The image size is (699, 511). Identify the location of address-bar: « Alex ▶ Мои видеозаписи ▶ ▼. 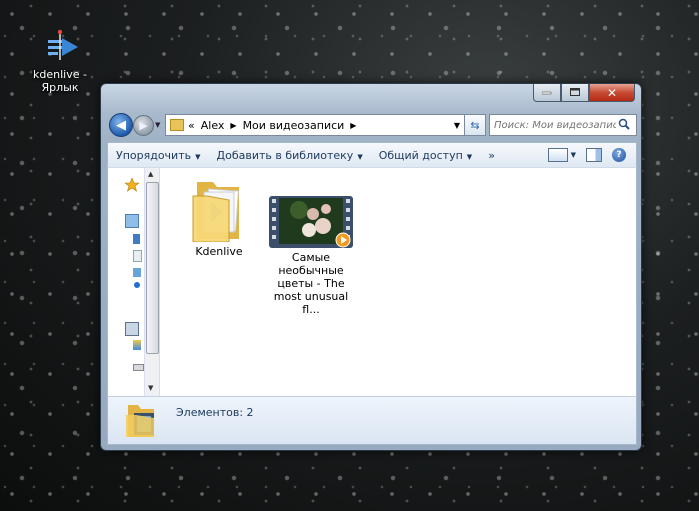
(315, 125).